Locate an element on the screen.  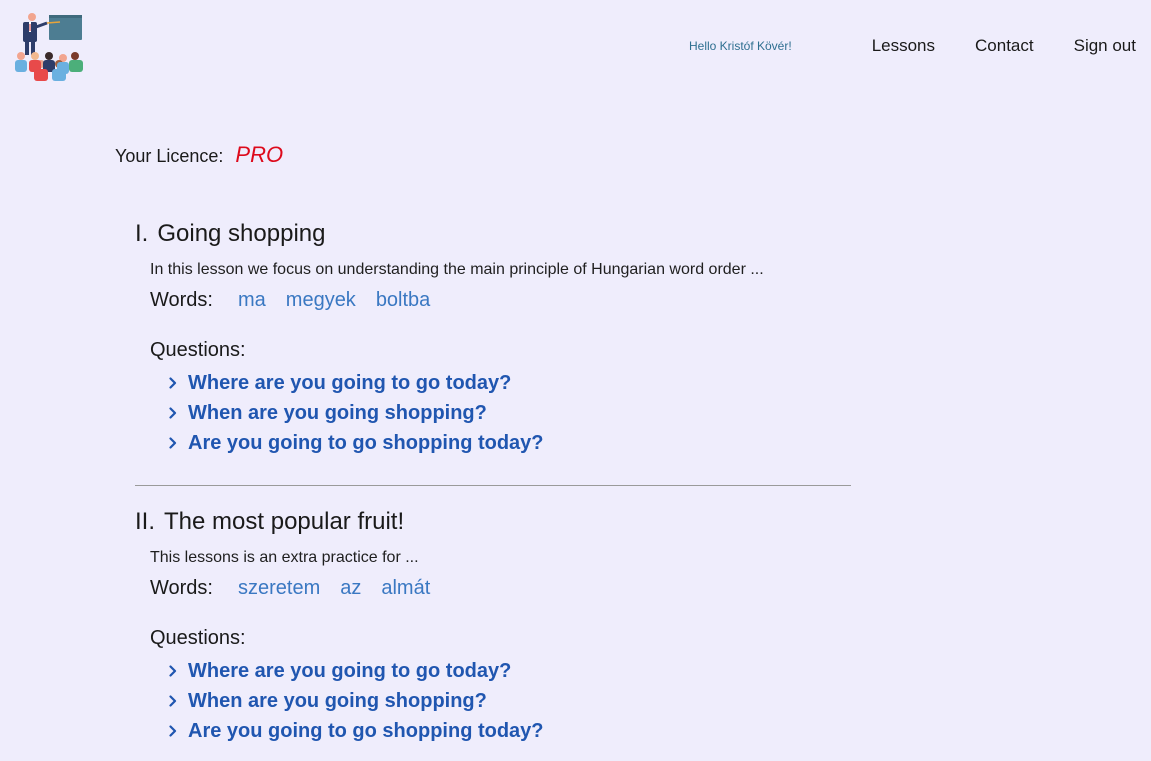
lesson-words: Words: szeretem az almát is located at coordinates (500, 588).